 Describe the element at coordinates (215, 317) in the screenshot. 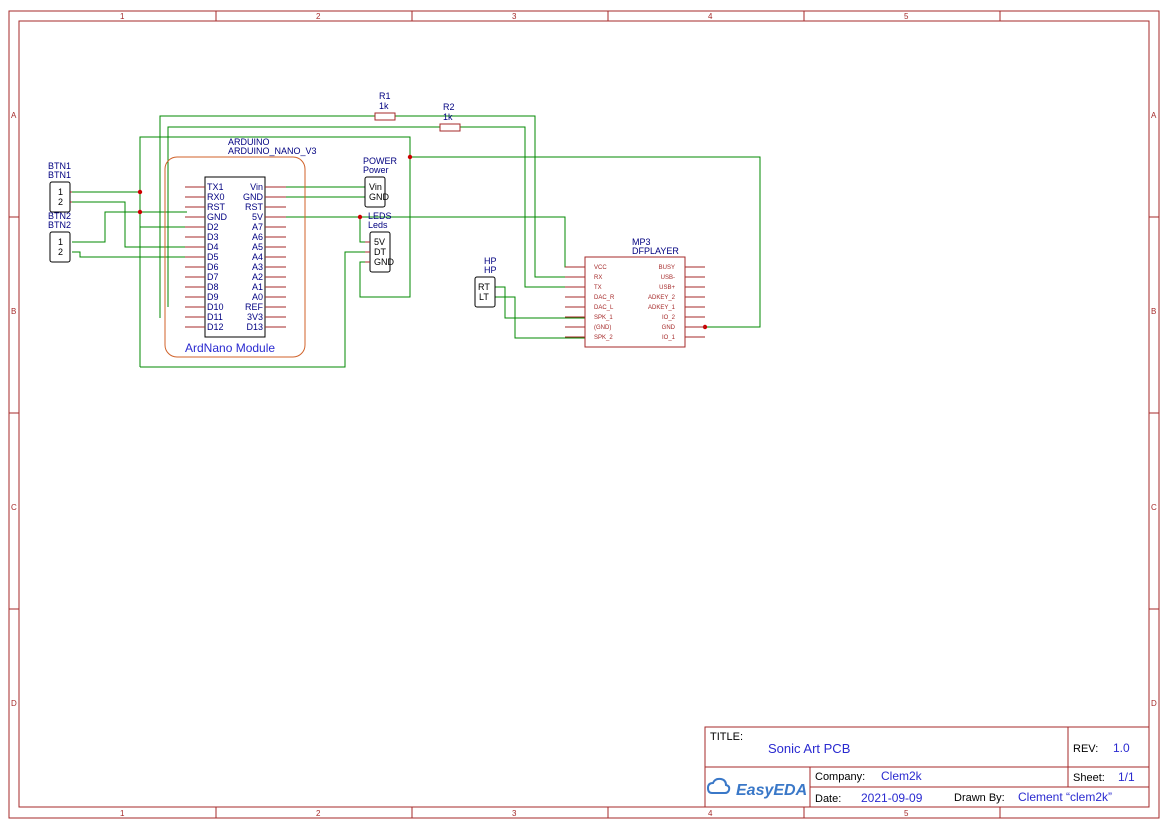

I see `arduino-left-pin-label: D11` at that location.